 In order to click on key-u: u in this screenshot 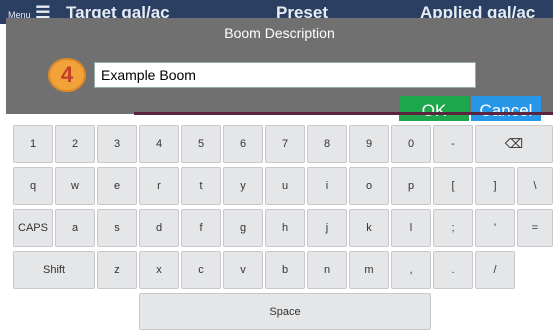, I will do `click(285, 186)`.